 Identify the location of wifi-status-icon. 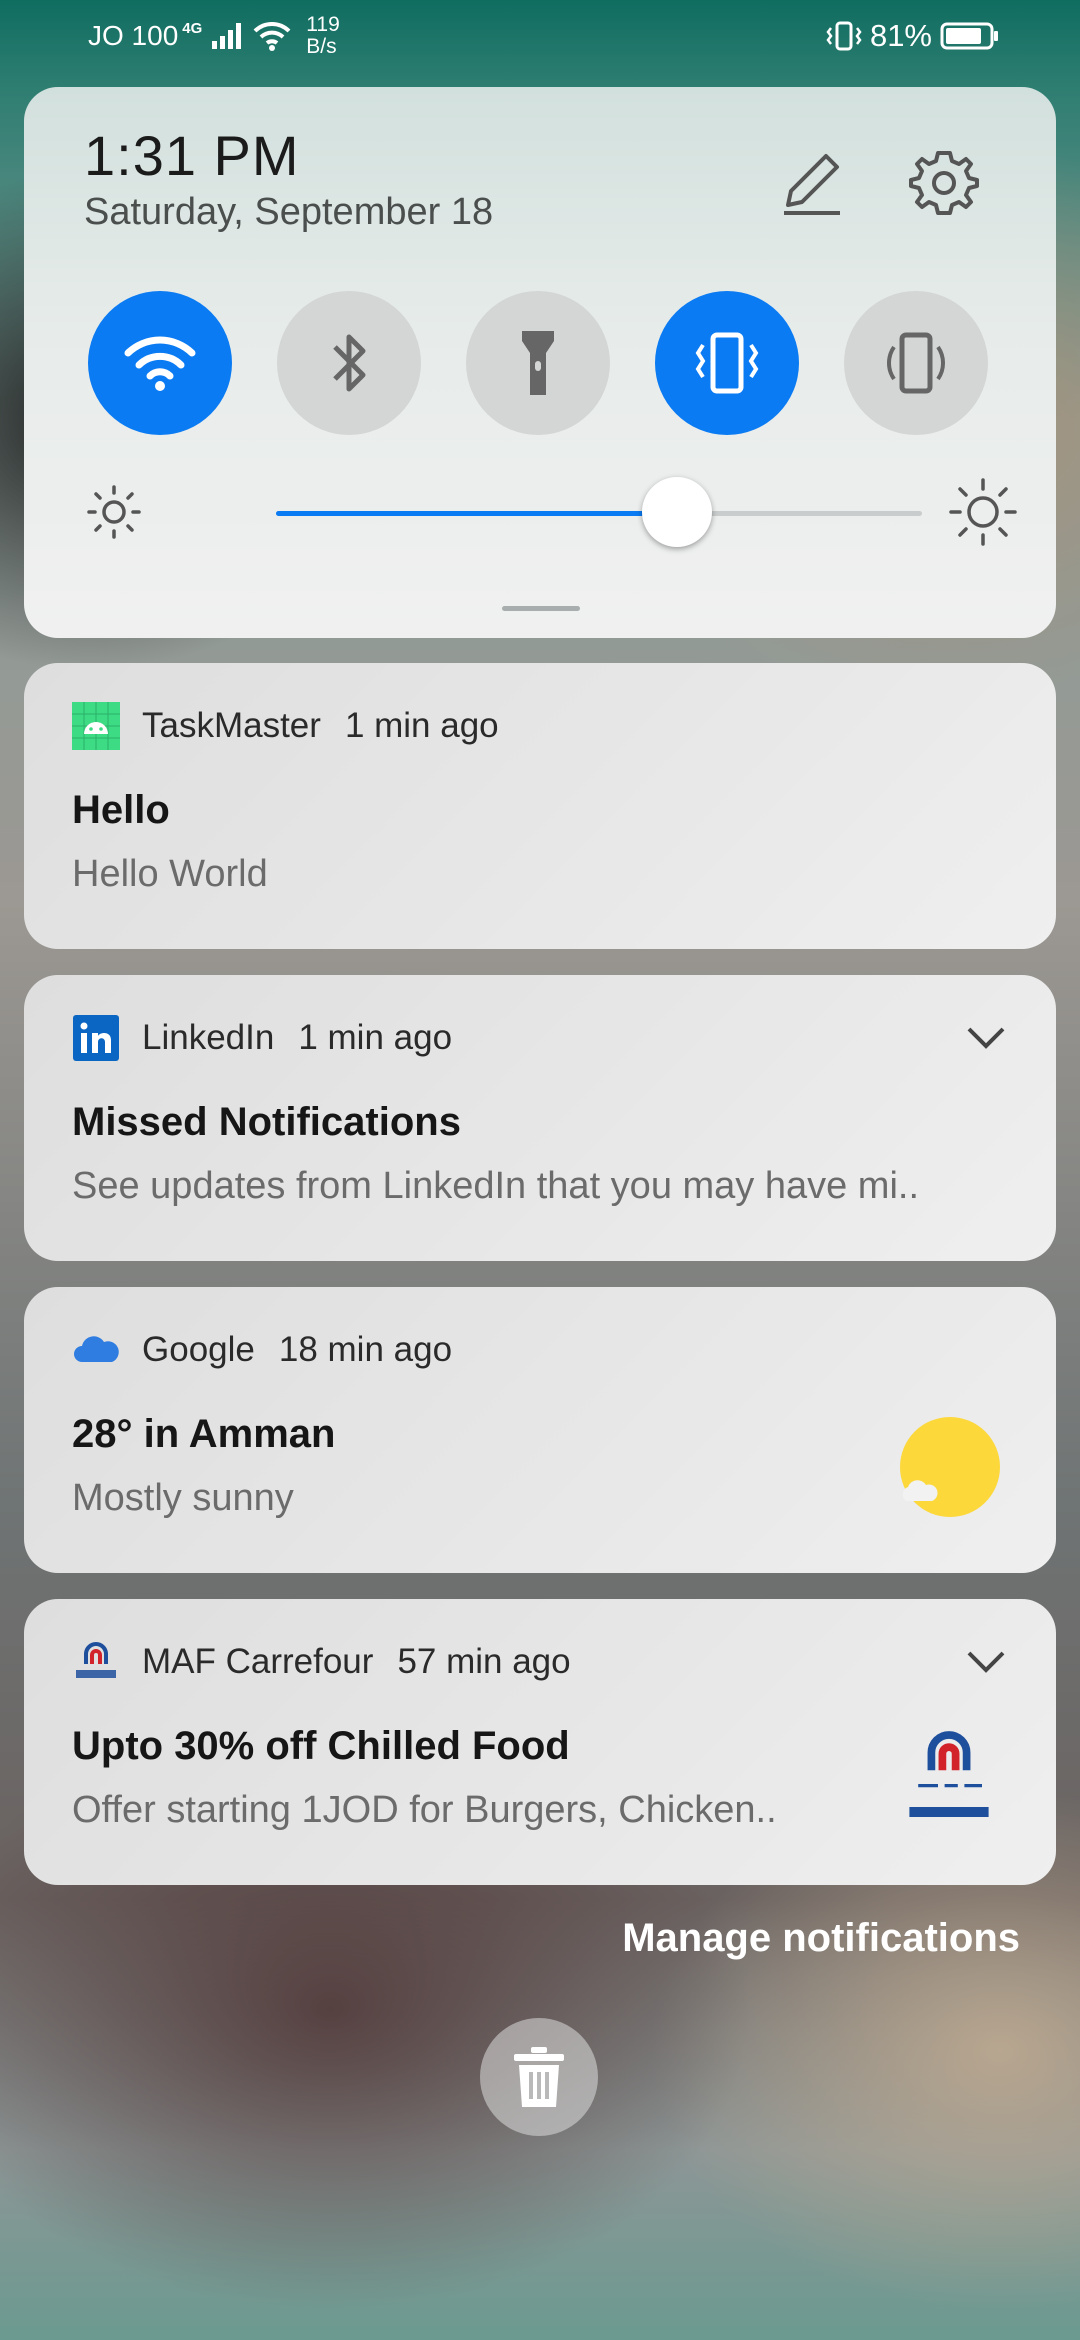
(272, 36).